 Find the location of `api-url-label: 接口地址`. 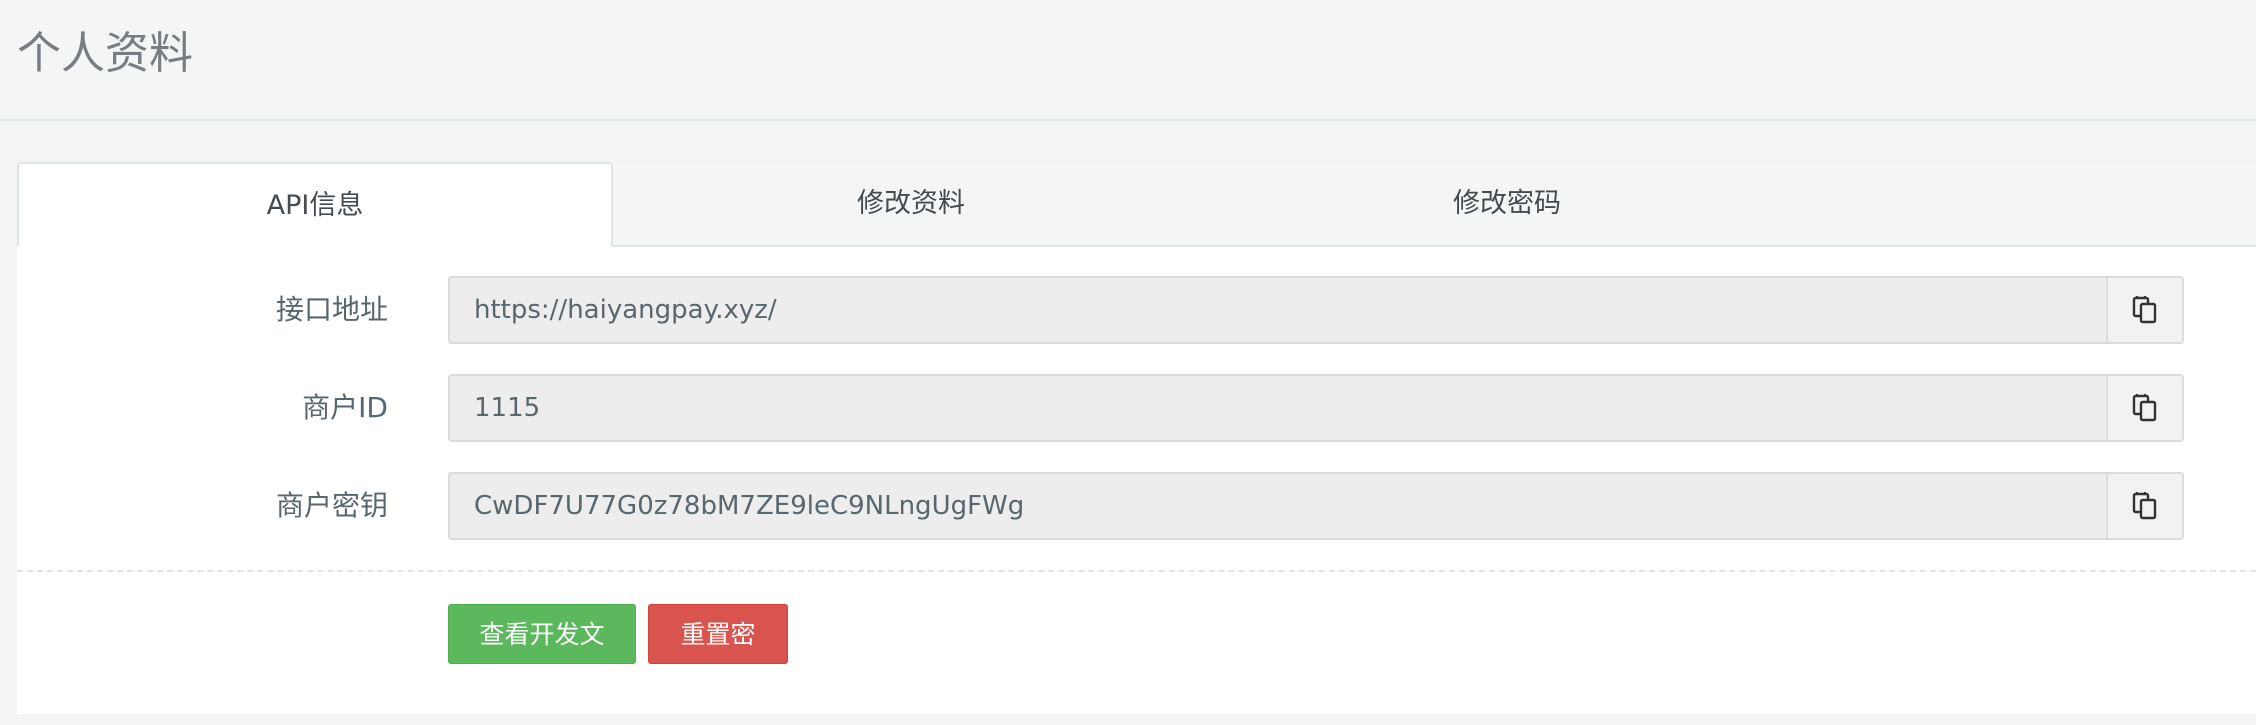

api-url-label: 接口地址 is located at coordinates (331, 309).